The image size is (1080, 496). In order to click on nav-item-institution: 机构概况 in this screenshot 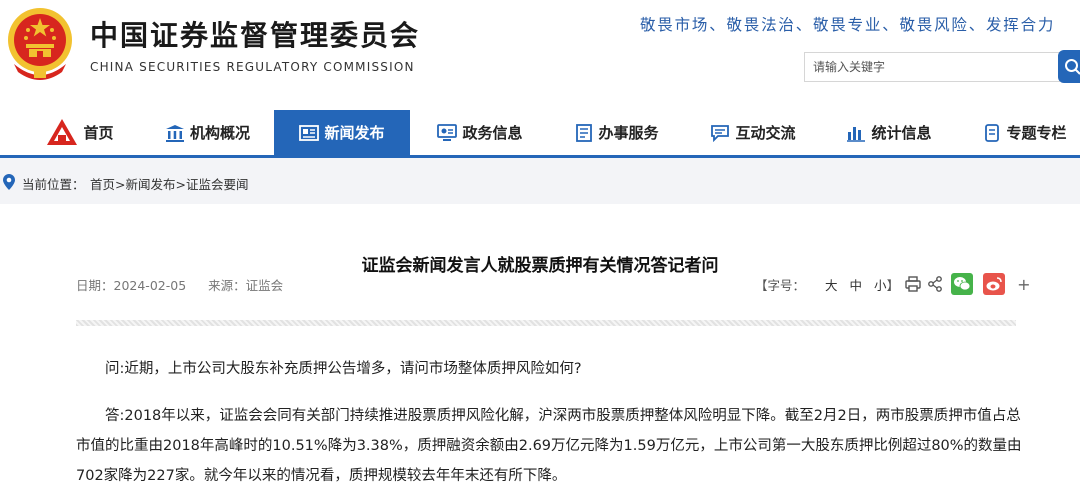, I will do `click(207, 132)`.